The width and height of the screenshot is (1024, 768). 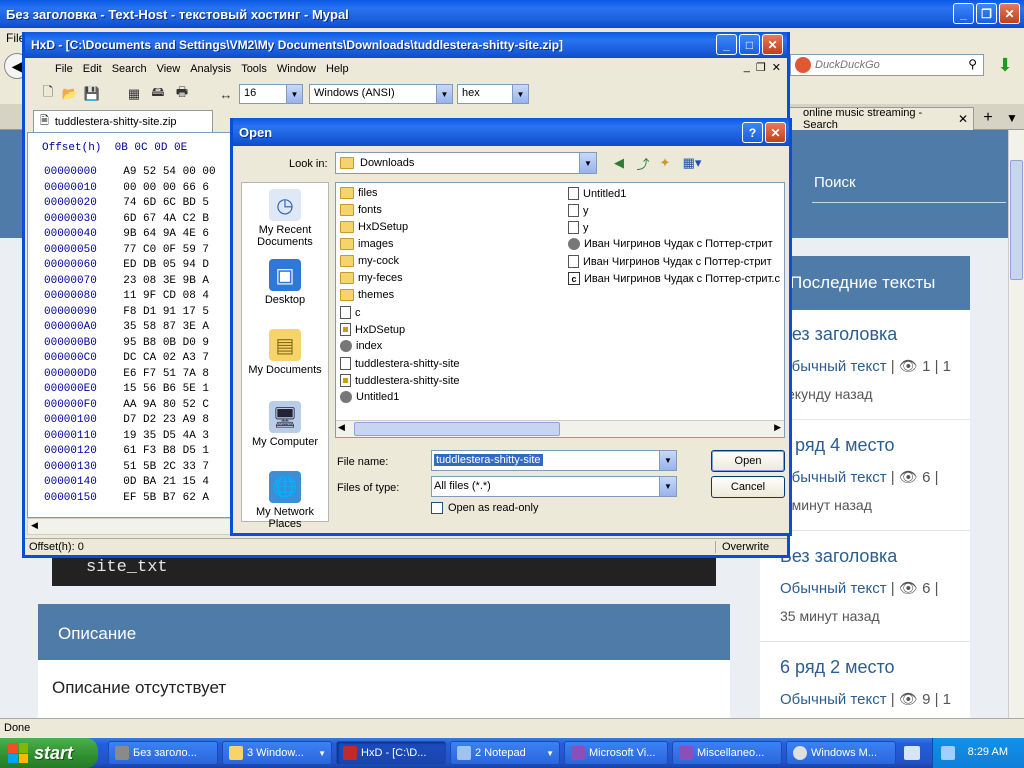 I want to click on hex-row: 00000090 F8 D1 91 17 5, so click(x=126, y=312).